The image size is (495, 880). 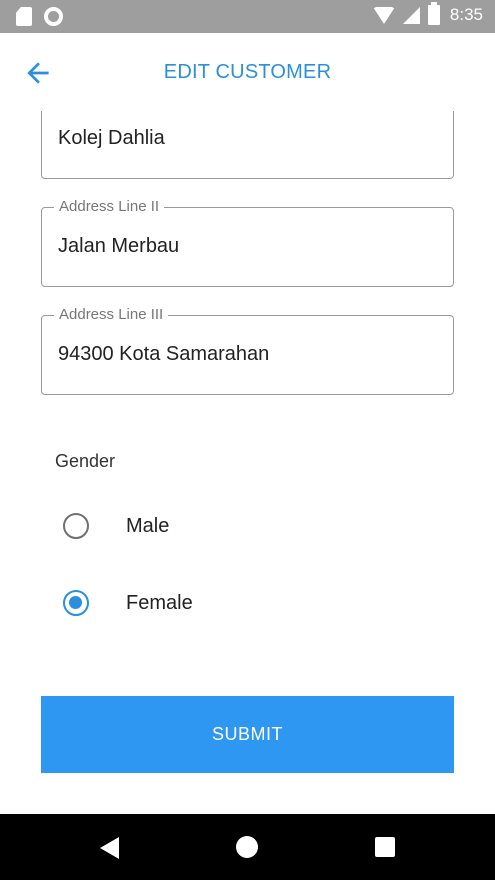 I want to click on address-line-2-field: Address Line II Jalan Merbau, so click(x=247, y=242).